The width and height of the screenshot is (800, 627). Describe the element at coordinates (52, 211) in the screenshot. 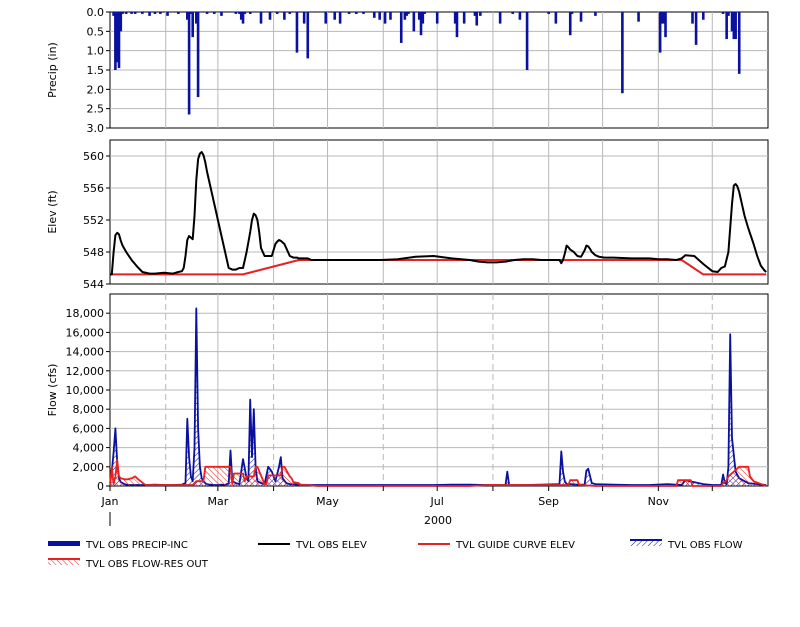

I see `elevation-y-axis-label: Elev (ft)` at that location.